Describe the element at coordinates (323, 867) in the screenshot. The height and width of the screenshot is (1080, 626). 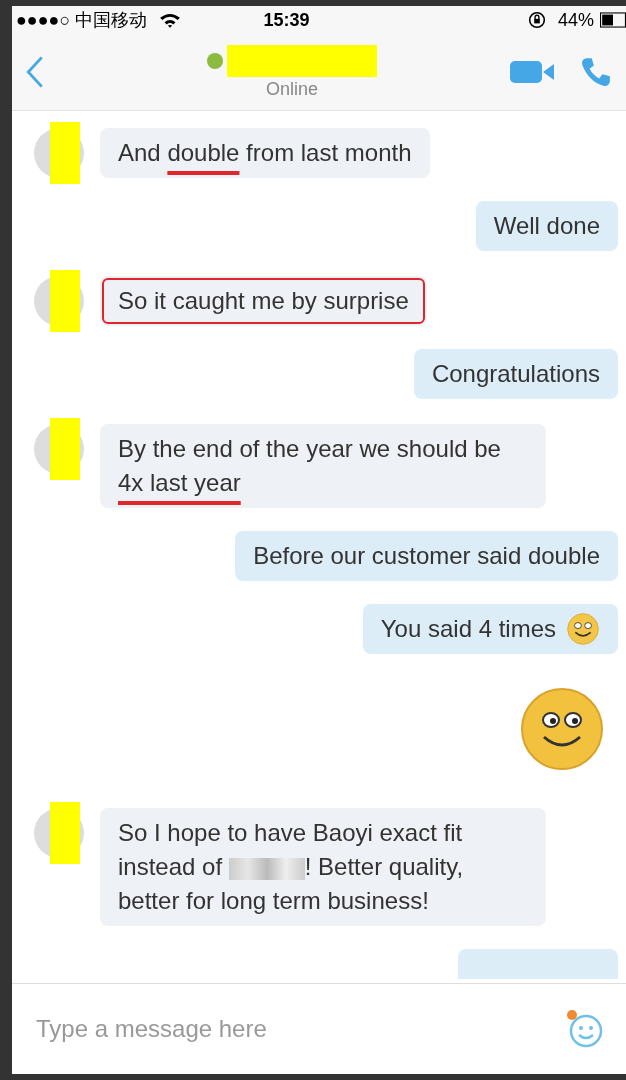
I see `message-bubble: So I hope to have Baoyi exact fit instead of ! Better quality, better for long term business!` at that location.